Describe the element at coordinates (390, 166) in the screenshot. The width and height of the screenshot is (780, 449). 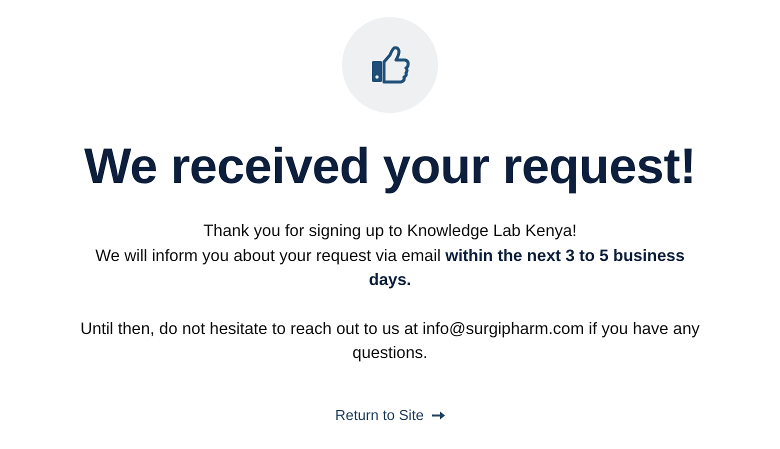
I see `page-heading: We received your request!` at that location.